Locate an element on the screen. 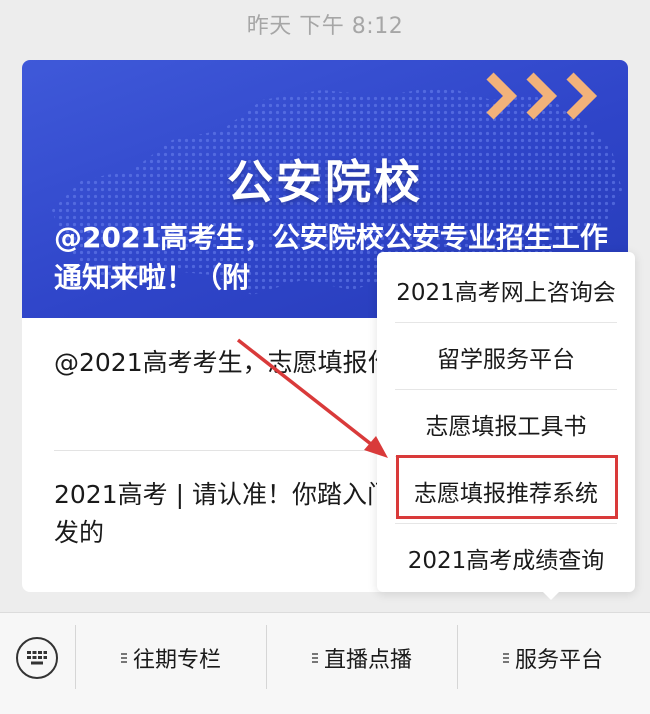 This screenshot has height=714, width=650. message-timestamp: 昨天 下午 8:12 is located at coordinates (325, 26).